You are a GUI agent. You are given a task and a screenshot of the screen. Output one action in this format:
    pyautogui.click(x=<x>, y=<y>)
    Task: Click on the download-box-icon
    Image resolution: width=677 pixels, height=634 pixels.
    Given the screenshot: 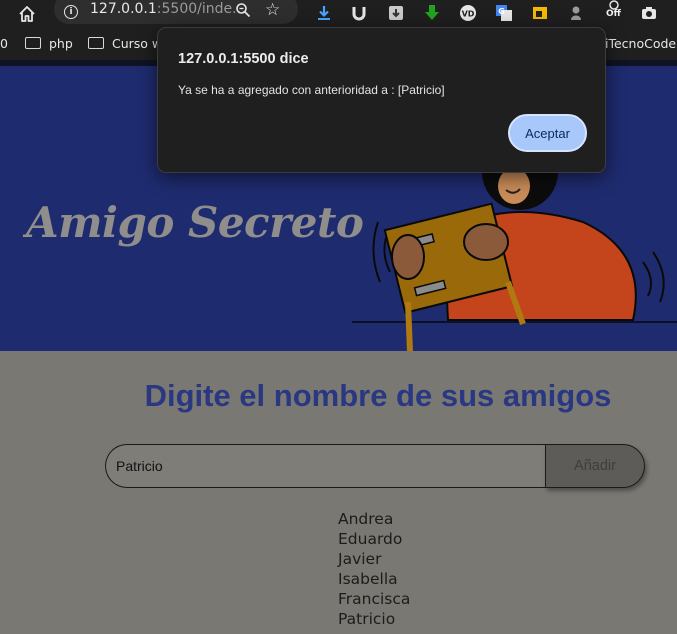 What is the action you would take?
    pyautogui.click(x=396, y=13)
    